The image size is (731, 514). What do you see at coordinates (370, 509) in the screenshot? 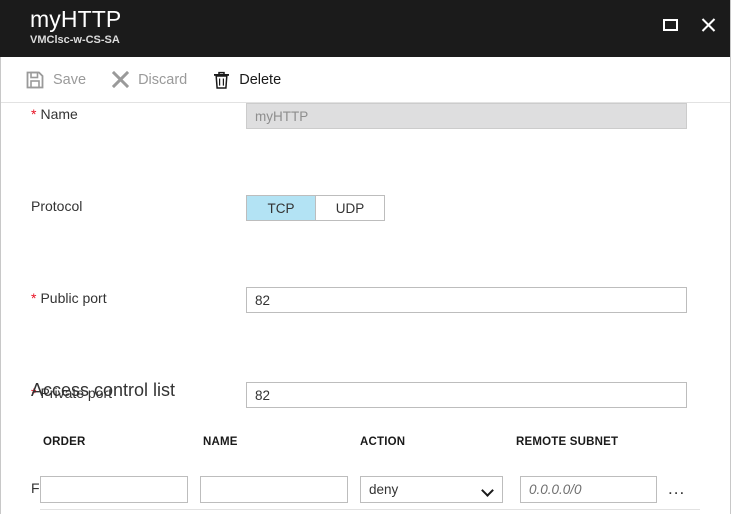
I see `acl-row-separator` at bounding box center [370, 509].